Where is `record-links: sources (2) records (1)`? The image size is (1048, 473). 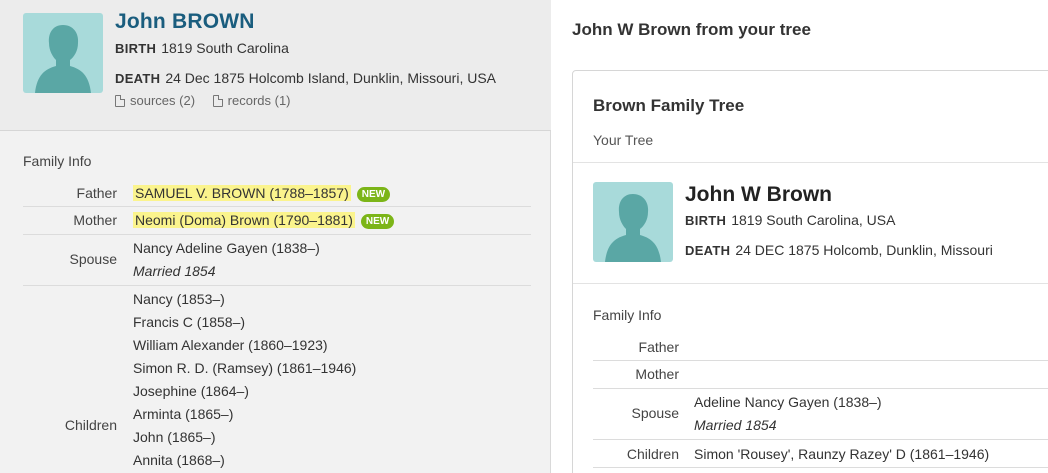 record-links: sources (2) records (1) is located at coordinates (210, 101).